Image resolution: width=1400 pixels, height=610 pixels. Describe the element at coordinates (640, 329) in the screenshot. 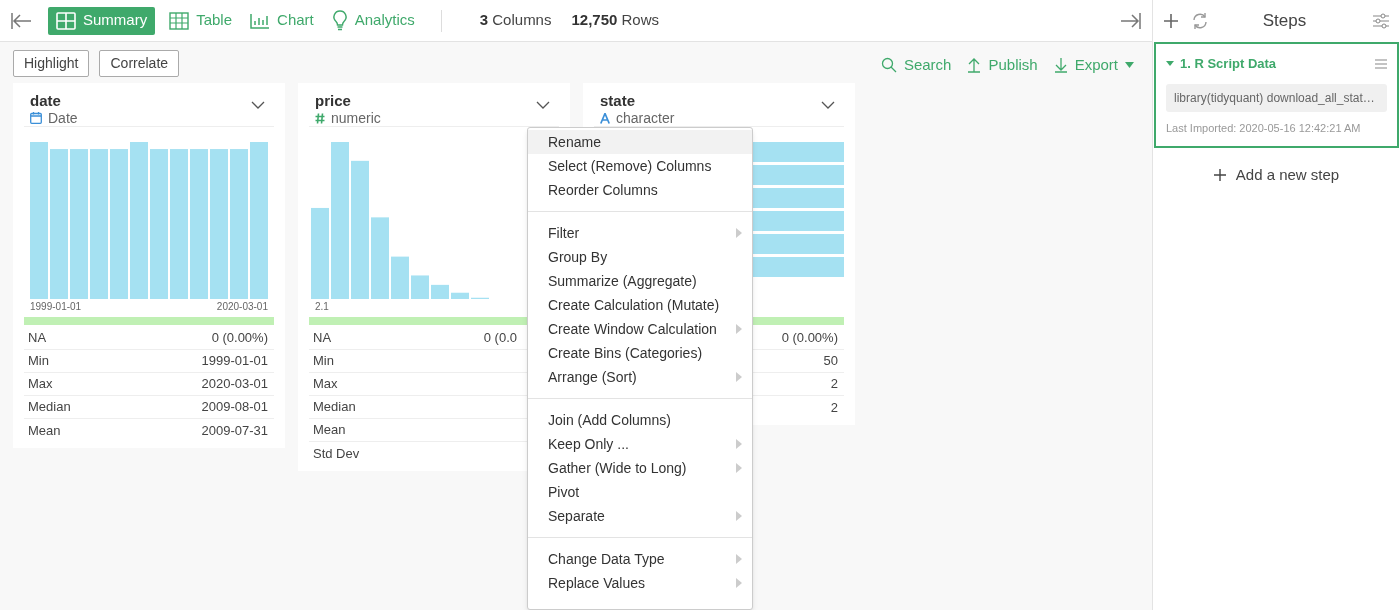

I see `menu-item: Create Window Calculation` at that location.